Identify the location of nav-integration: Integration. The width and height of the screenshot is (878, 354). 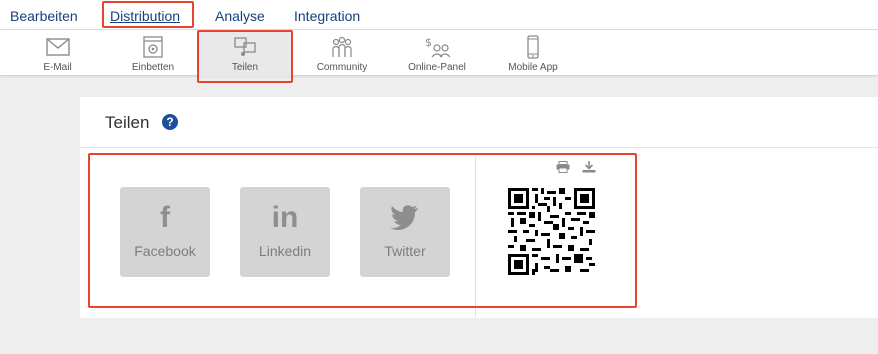
(327, 16).